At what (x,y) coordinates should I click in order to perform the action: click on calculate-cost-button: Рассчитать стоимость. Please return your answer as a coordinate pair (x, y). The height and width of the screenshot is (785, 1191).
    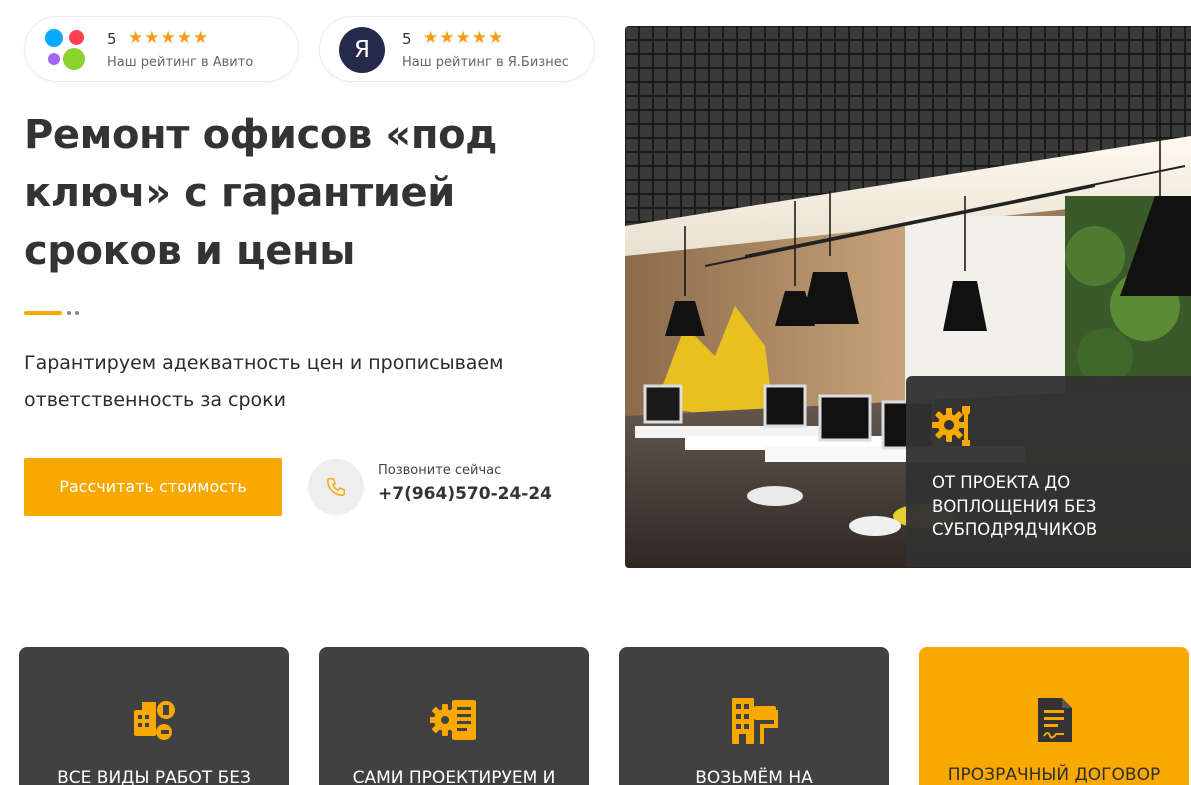
    Looking at the image, I should click on (153, 487).